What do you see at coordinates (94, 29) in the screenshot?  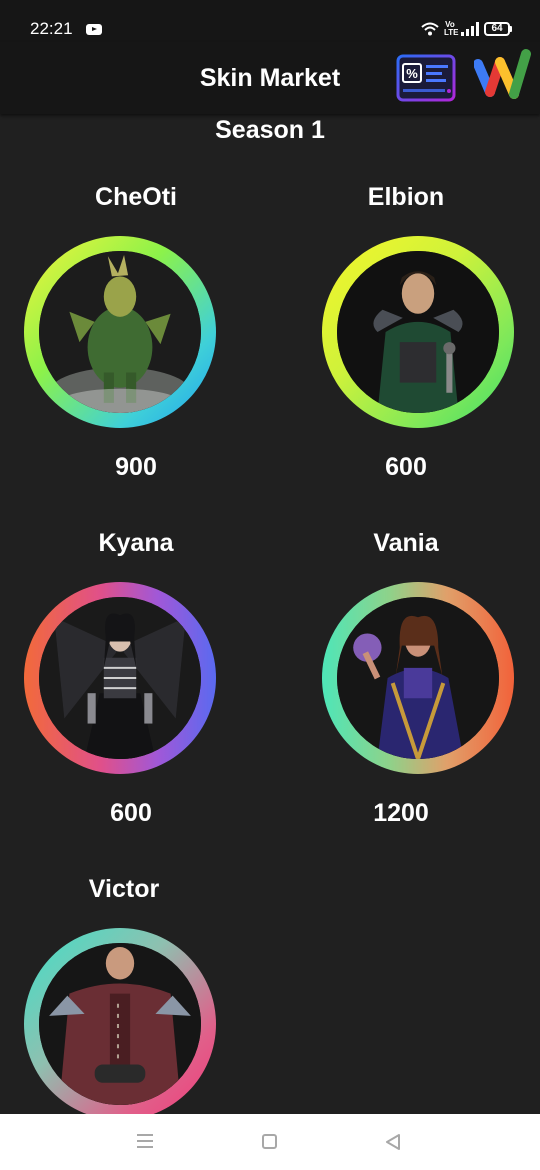 I see `youtube-icon` at bounding box center [94, 29].